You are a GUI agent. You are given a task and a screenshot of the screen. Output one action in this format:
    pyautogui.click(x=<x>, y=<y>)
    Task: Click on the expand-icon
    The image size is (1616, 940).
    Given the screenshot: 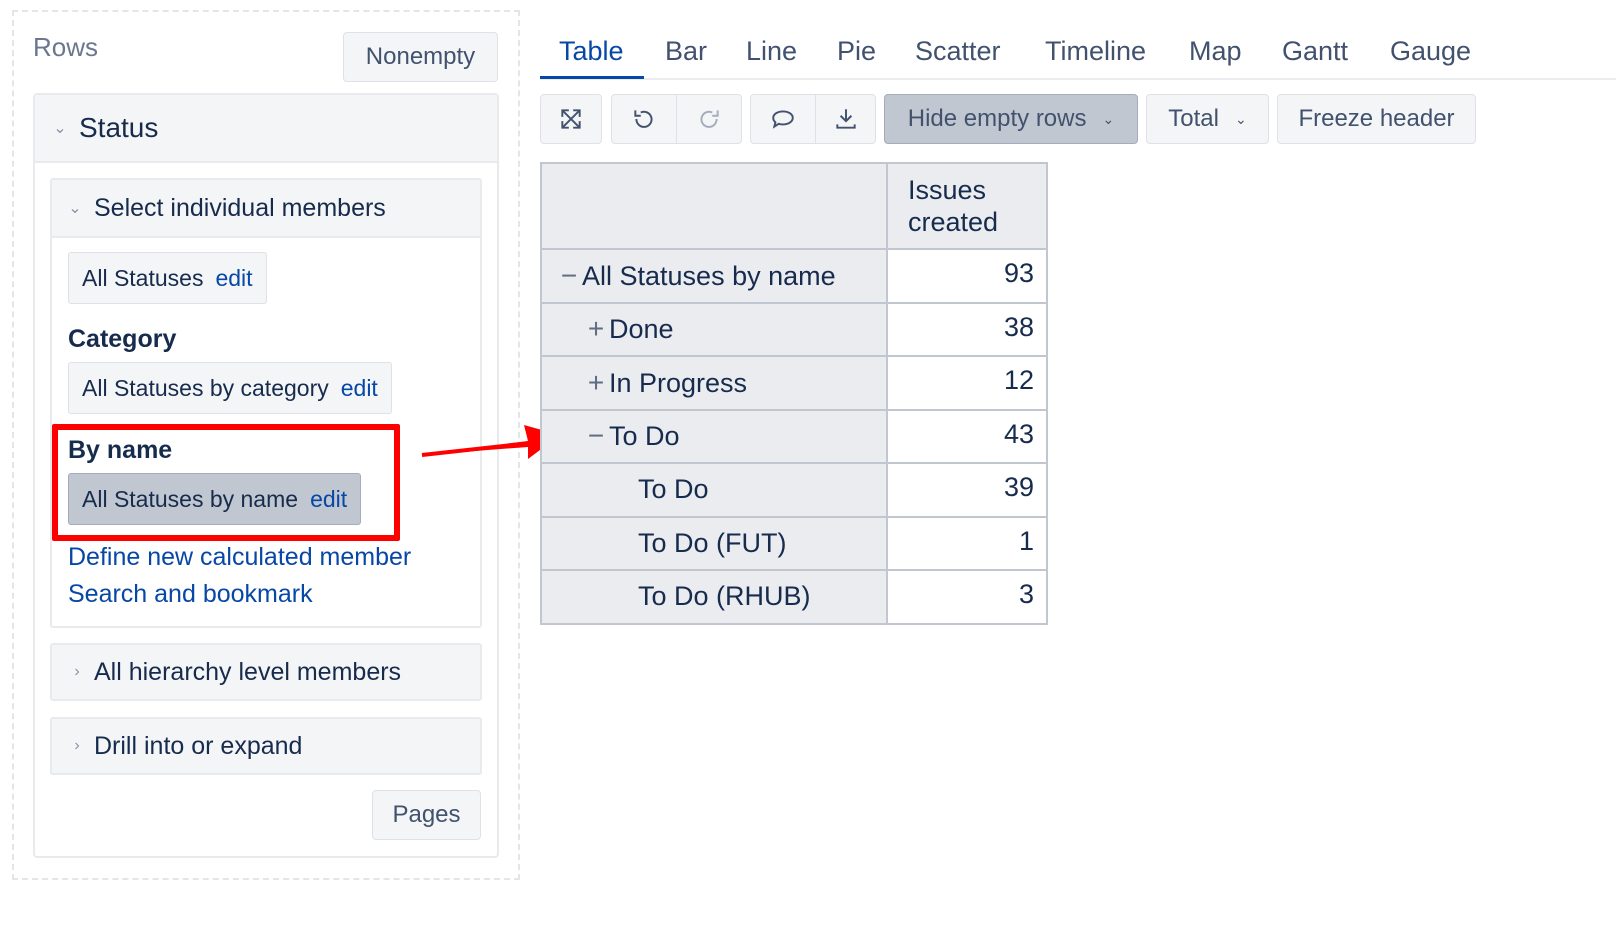 What is the action you would take?
    pyautogui.click(x=571, y=119)
    